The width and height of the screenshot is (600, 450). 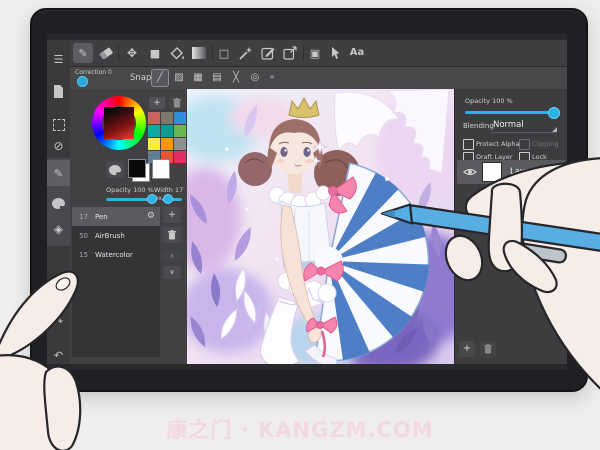 I want to click on brush-list: 17 Pen ⚙ 50 AirBrush 15 Watercolor, so click(x=116, y=282).